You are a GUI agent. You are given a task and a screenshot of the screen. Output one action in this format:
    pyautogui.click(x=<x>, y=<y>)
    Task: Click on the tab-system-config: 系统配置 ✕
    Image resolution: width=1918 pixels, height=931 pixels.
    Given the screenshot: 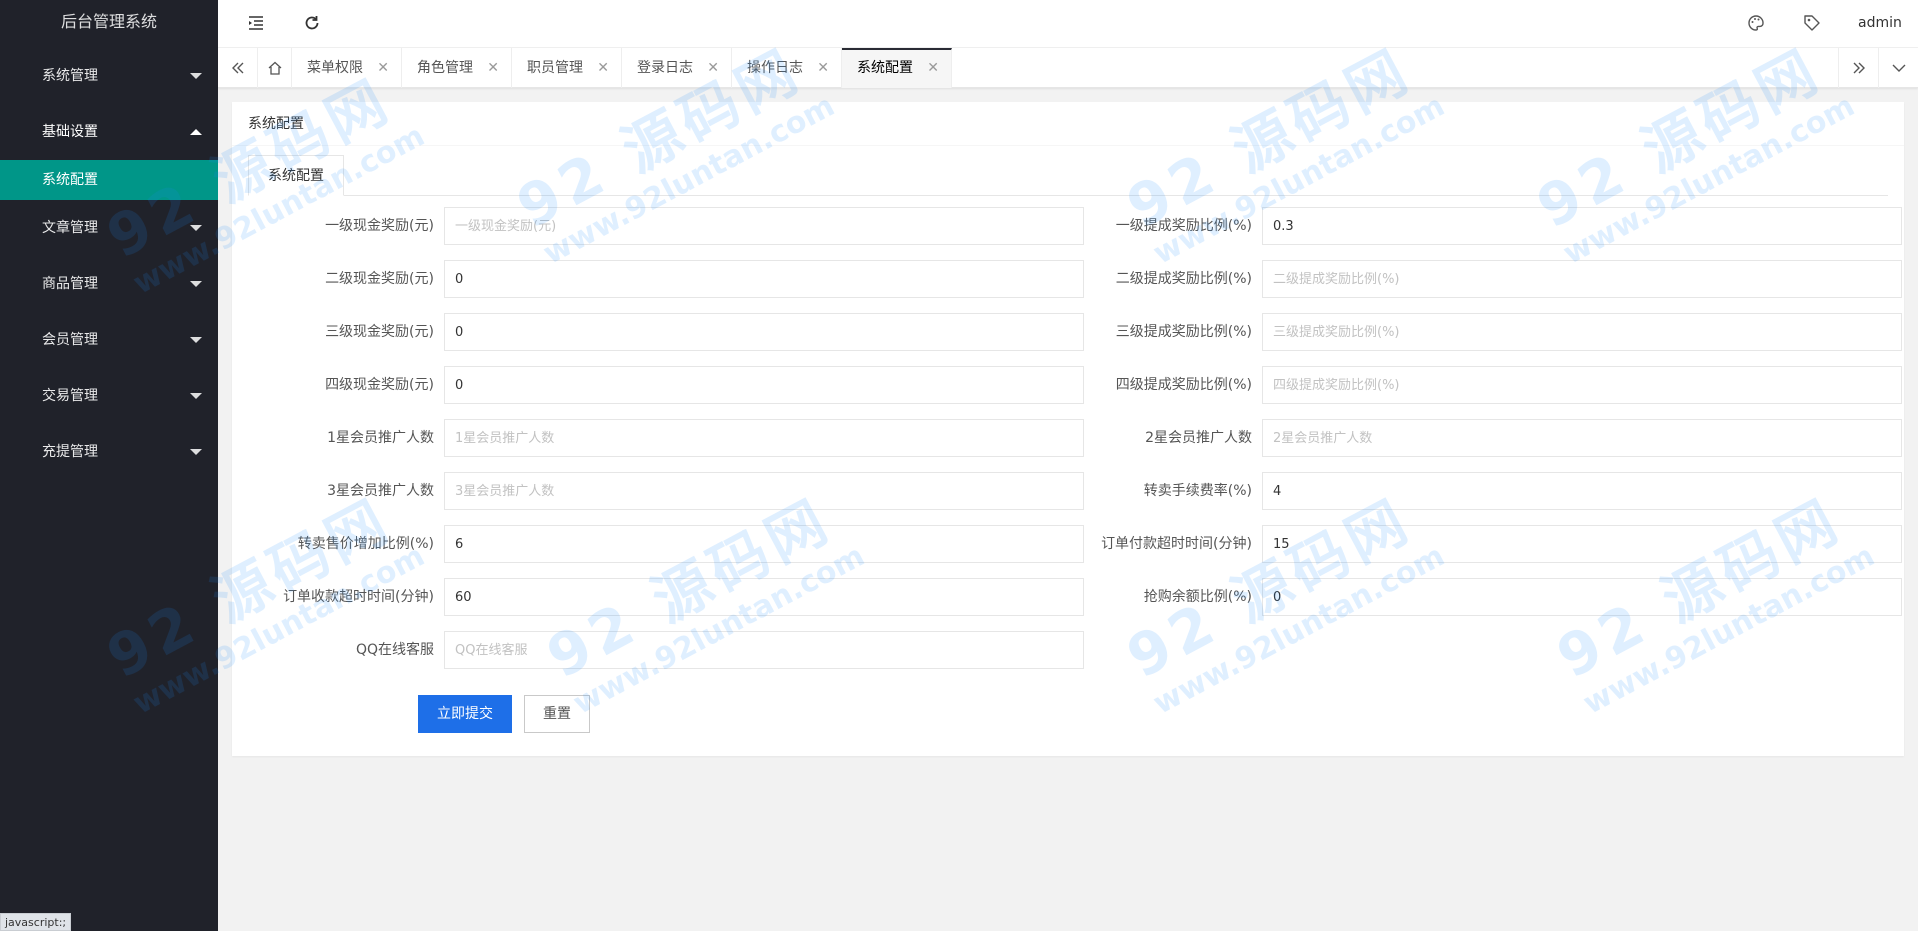 What is the action you would take?
    pyautogui.click(x=897, y=68)
    